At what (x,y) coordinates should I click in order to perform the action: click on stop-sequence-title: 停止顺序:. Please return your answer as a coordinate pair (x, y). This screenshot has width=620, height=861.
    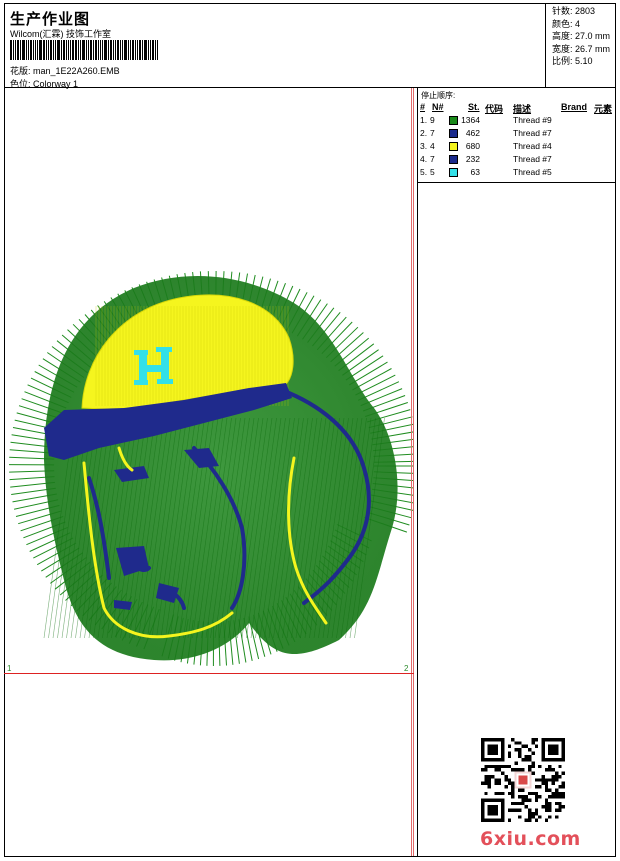
    Looking at the image, I should click on (438, 95).